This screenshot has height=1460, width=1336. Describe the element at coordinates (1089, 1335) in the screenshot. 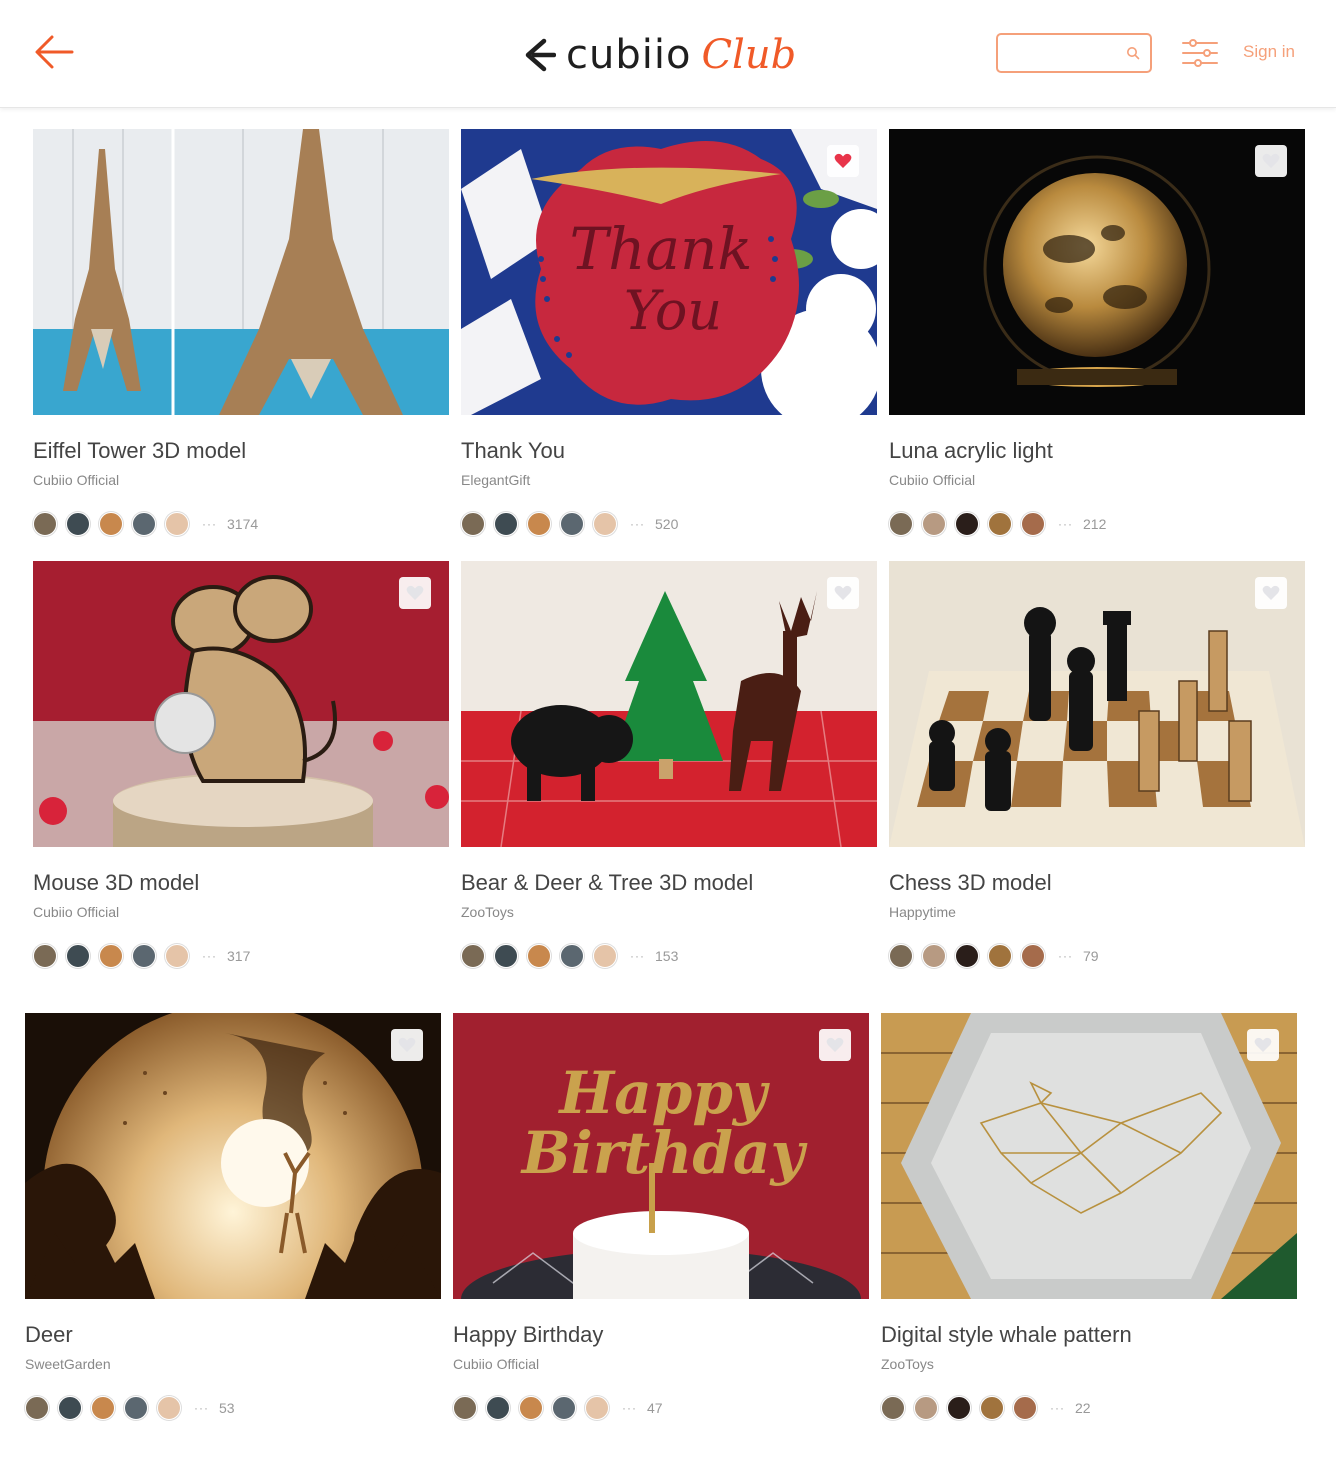

I see `card-title: Digital style whale pattern` at that location.